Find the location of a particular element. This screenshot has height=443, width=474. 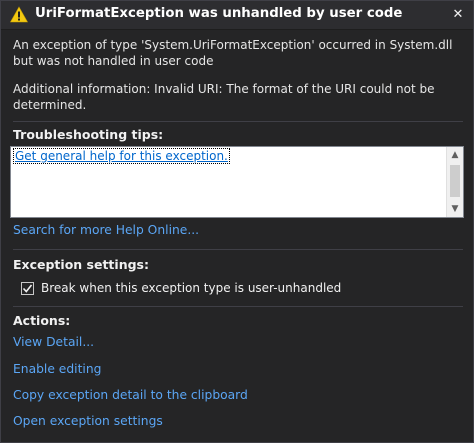

open-exception-settings-link: Open exception settings is located at coordinates (88, 421).